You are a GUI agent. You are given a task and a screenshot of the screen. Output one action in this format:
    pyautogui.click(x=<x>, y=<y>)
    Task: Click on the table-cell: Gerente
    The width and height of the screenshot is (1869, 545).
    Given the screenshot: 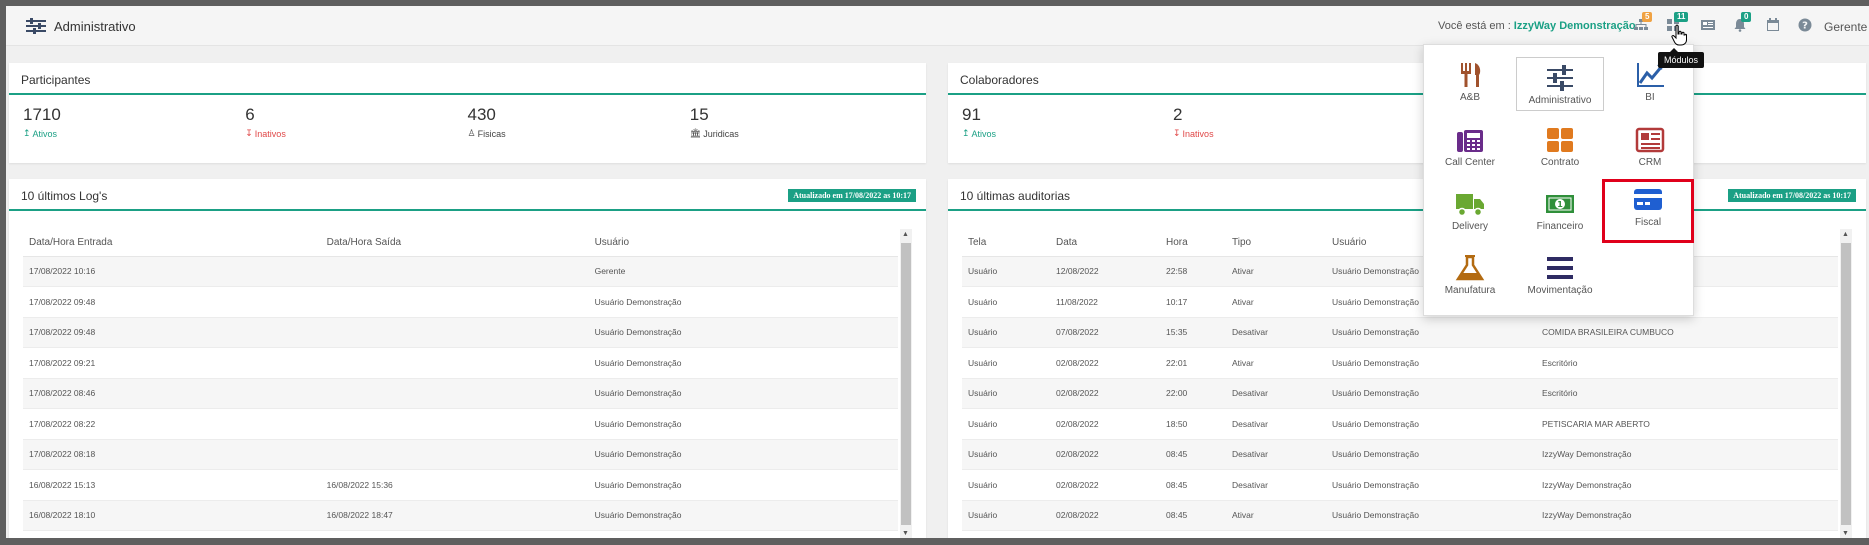 What is the action you would take?
    pyautogui.click(x=743, y=271)
    